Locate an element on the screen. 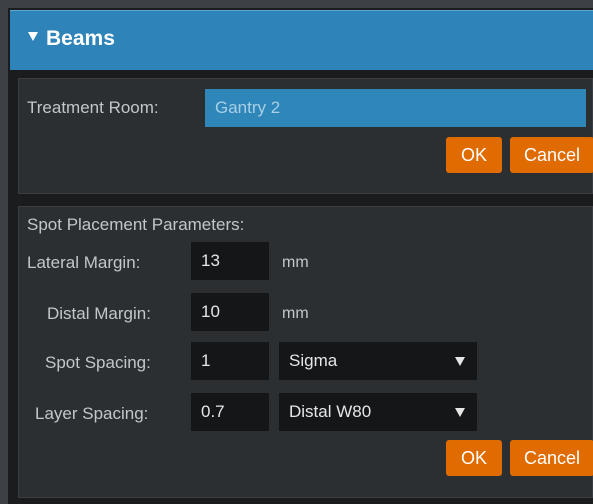 This screenshot has width=593, height=504. spot-spacing-select-value: Sigma is located at coordinates (313, 360).